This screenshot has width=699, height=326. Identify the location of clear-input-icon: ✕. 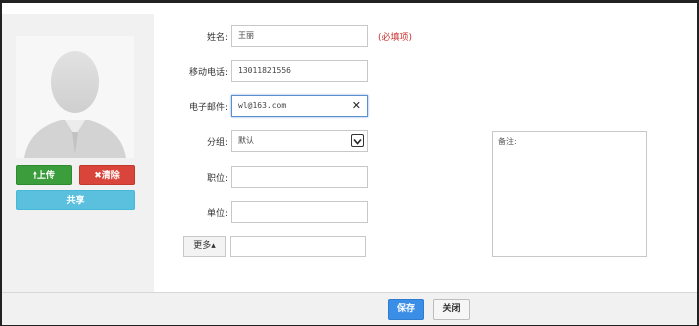
(356, 106).